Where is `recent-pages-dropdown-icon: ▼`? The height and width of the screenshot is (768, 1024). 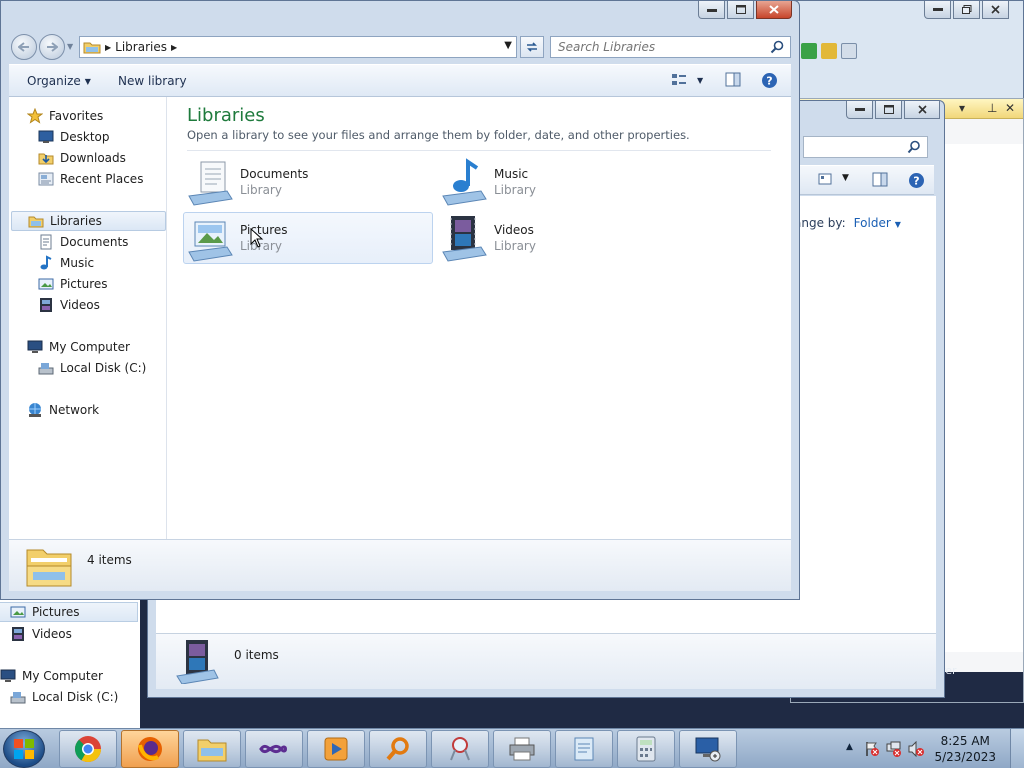
recent-pages-dropdown-icon: ▼ is located at coordinates (70, 46).